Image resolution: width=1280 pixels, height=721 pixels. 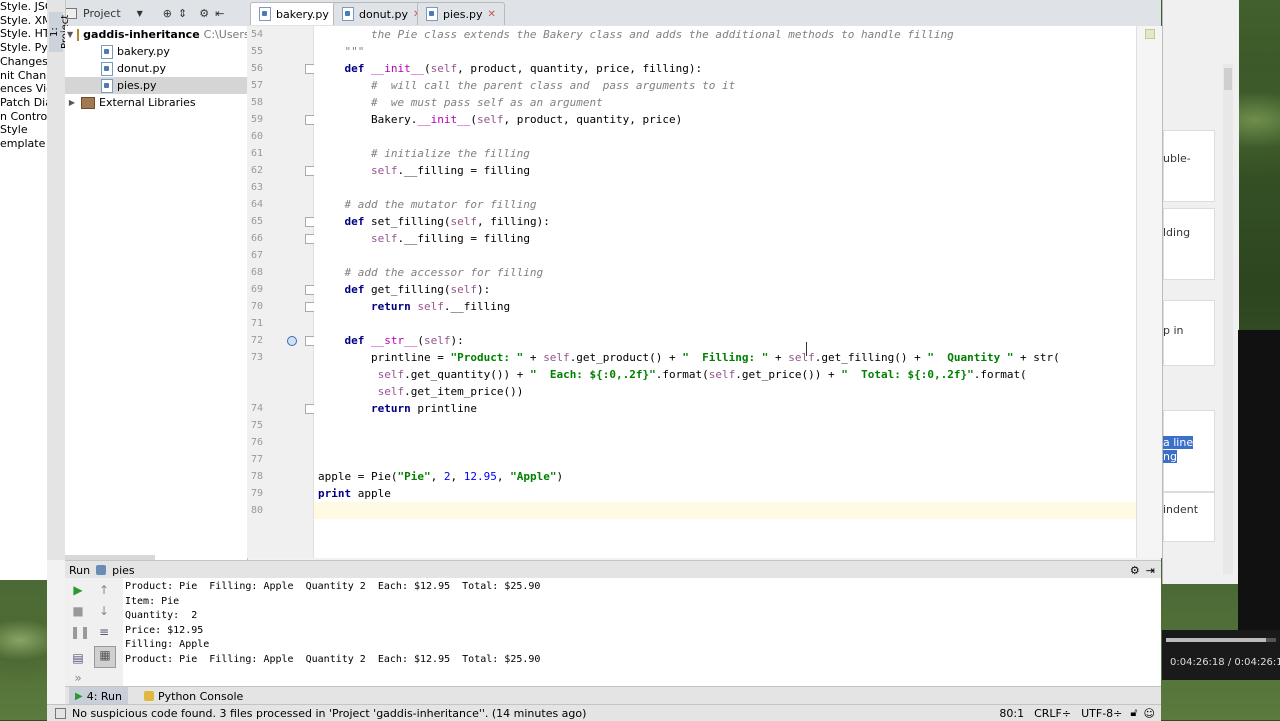 I want to click on soft-wrap-icon: ≡, so click(x=104, y=632).